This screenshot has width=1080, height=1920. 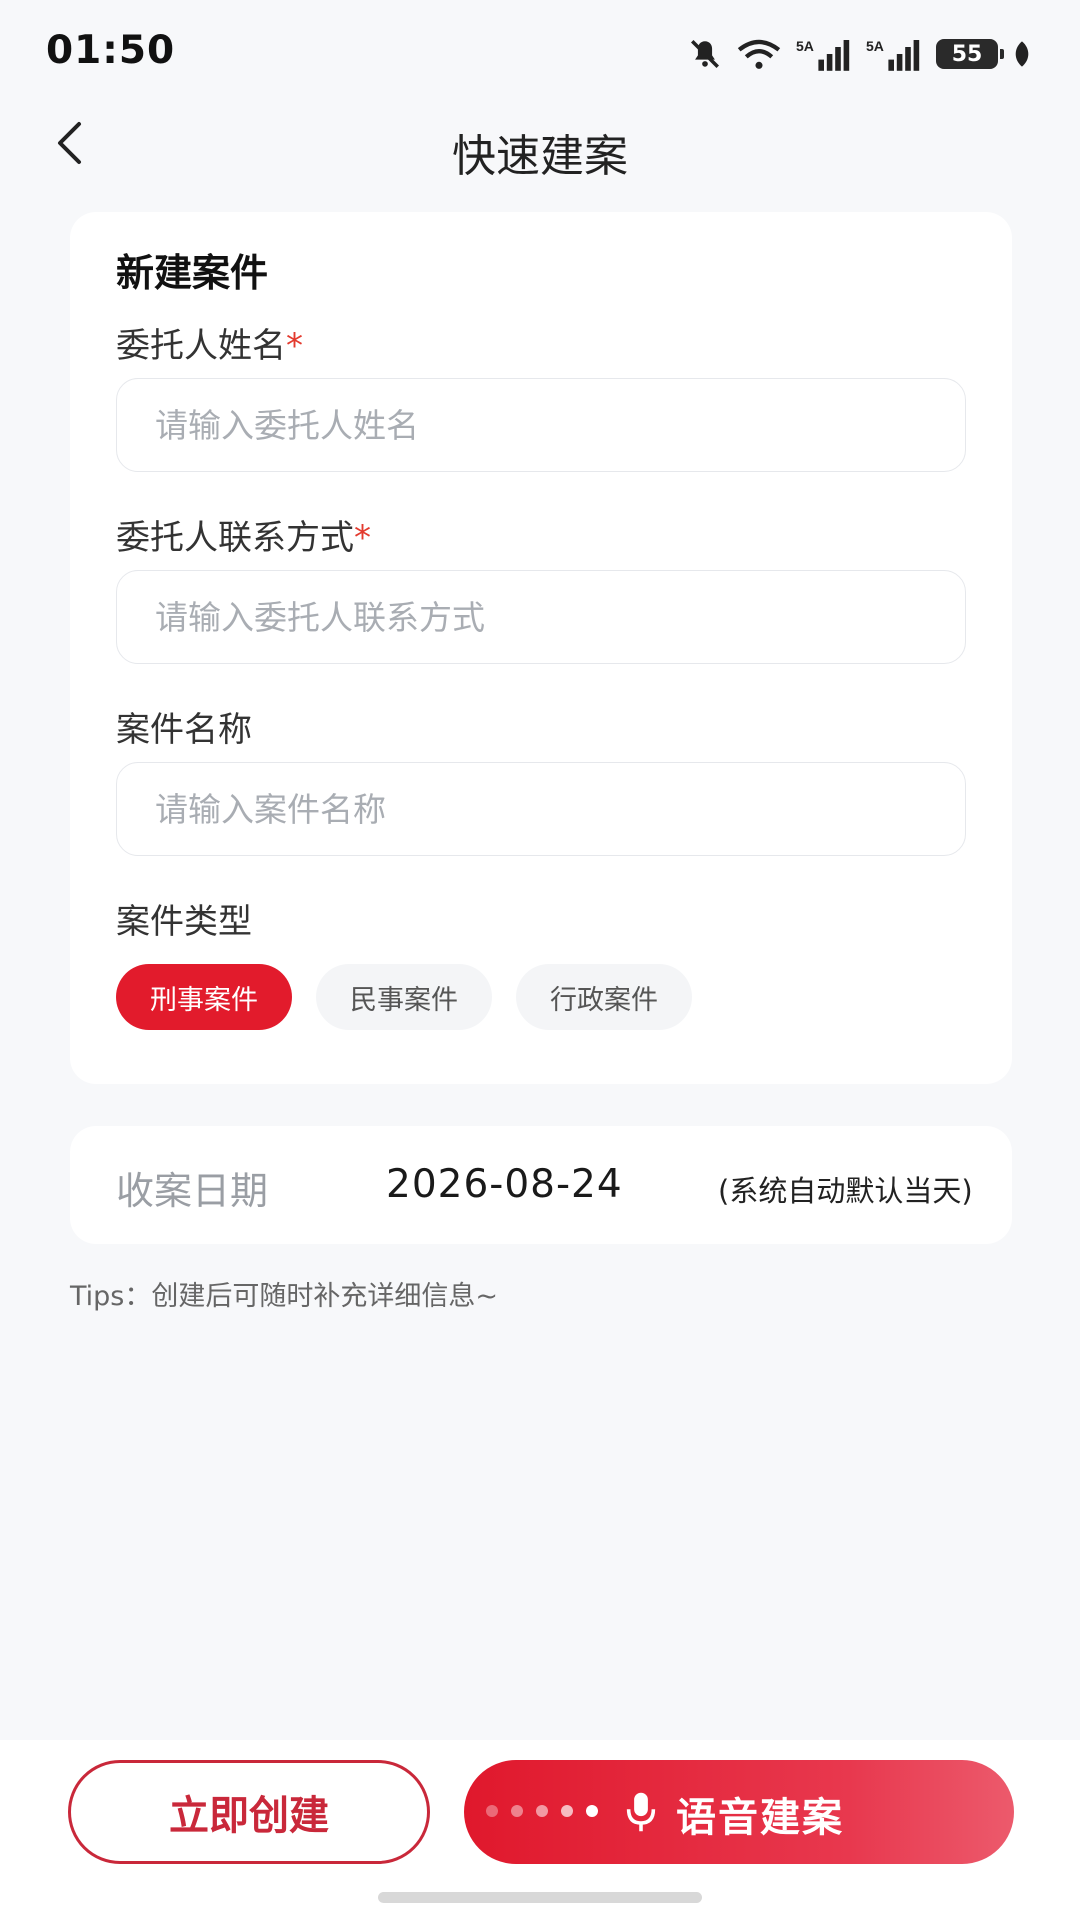 I want to click on voice-create-label: 语音建案, so click(x=760, y=1818).